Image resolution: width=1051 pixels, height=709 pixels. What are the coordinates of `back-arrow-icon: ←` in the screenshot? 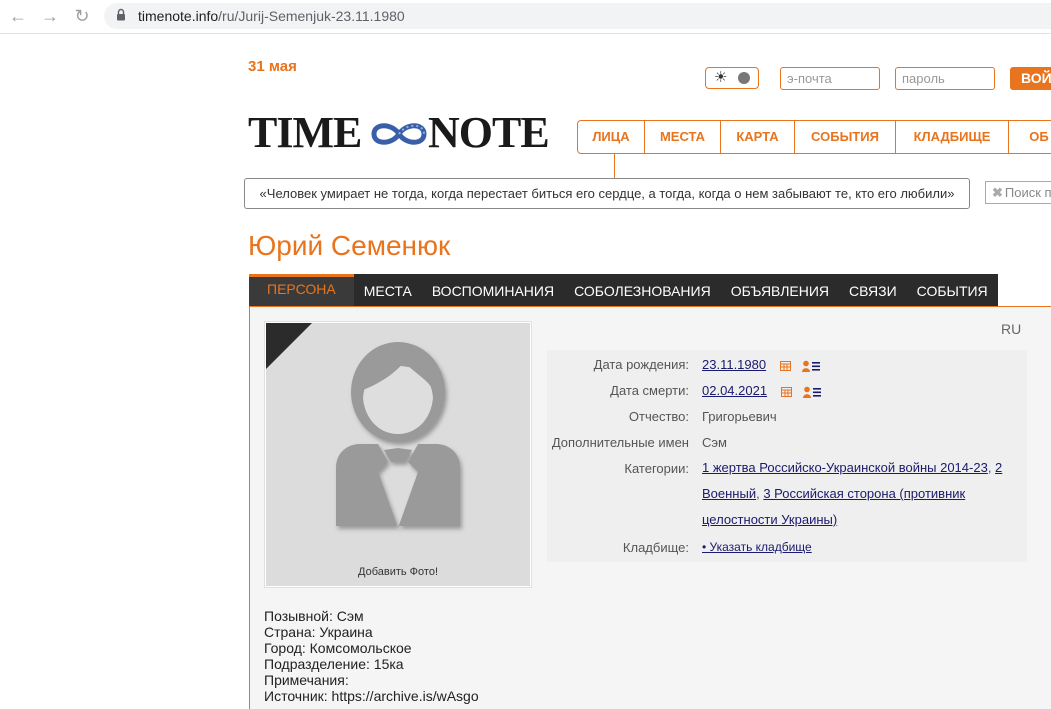 It's located at (18, 16).